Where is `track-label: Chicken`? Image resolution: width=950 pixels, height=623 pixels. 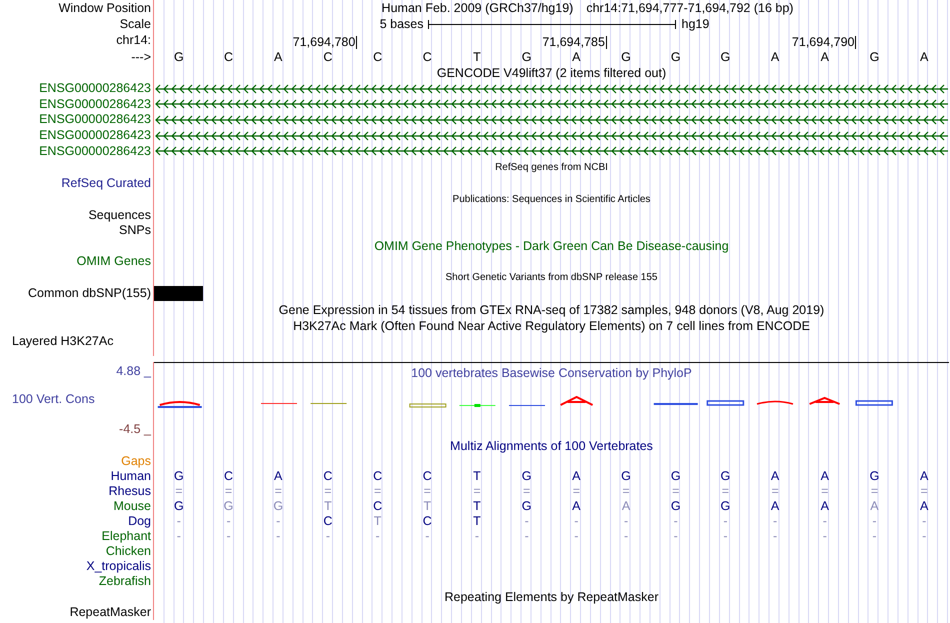 track-label: Chicken is located at coordinates (129, 551).